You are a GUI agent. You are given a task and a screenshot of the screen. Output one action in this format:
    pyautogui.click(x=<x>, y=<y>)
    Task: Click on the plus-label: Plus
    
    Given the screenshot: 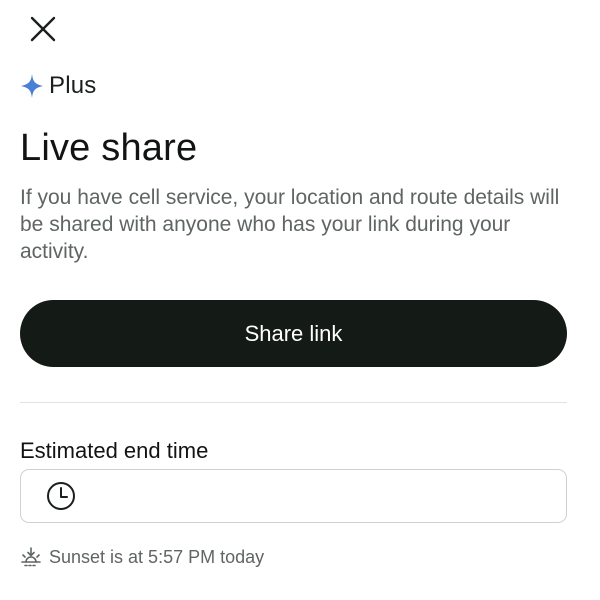 What is the action you would take?
    pyautogui.click(x=73, y=85)
    